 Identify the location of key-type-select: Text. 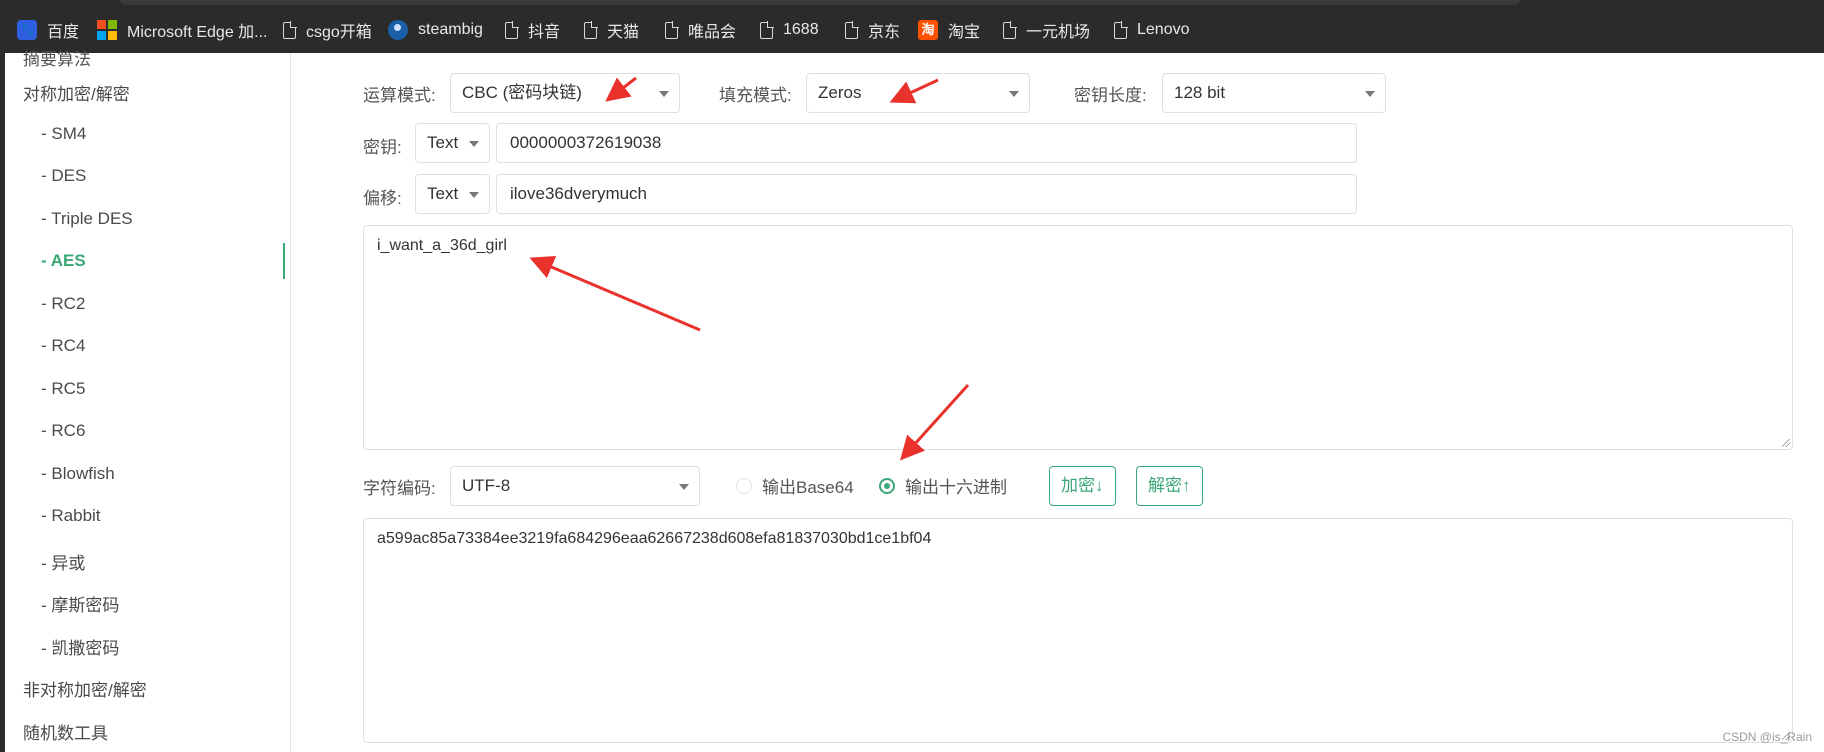
(452, 143).